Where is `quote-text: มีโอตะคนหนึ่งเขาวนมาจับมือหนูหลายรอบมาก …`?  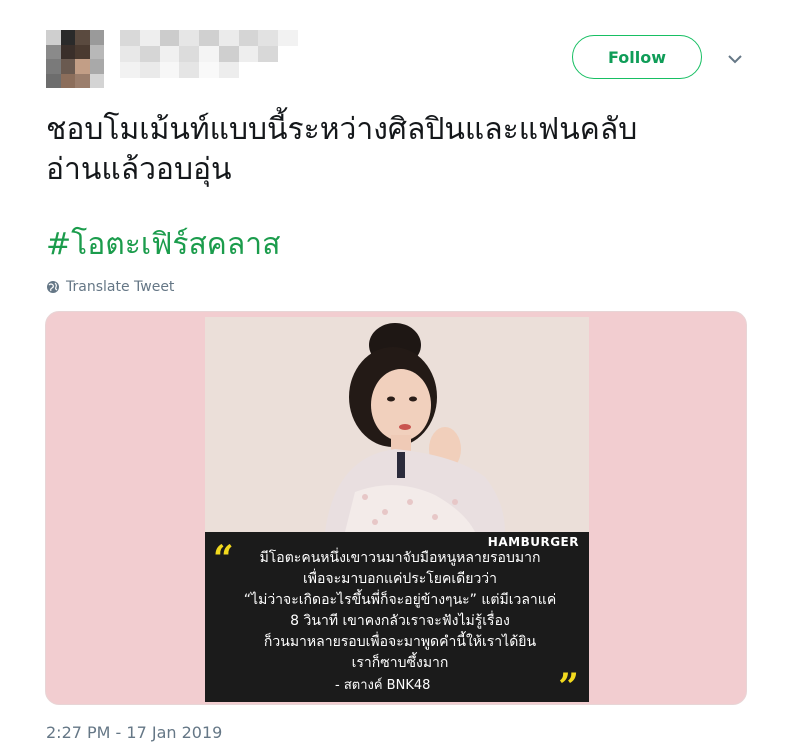 quote-text: มีโอตะคนหนึ่งเขาวนมาจับมือหนูหลายรอบมาก … is located at coordinates (400, 611).